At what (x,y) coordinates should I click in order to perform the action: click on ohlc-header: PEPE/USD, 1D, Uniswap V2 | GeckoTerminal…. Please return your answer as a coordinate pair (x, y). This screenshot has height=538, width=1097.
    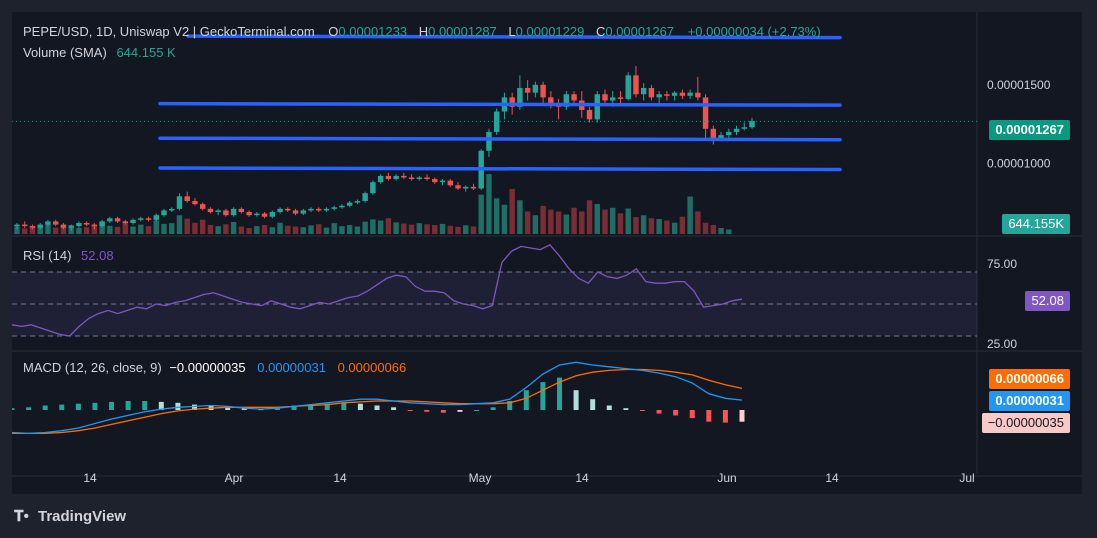
    Looking at the image, I should click on (424, 31).